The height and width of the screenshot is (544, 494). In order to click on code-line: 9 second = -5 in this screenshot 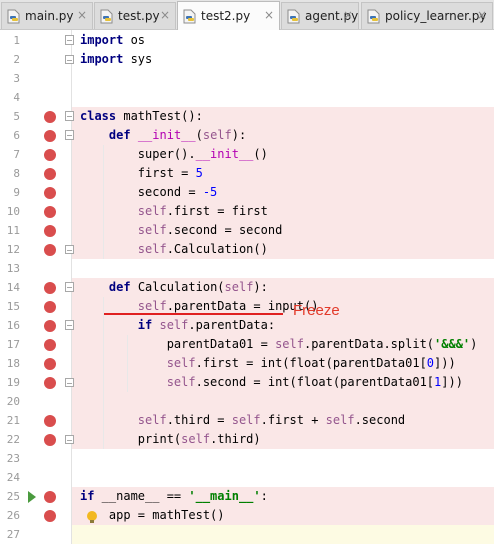, I will do `click(247, 192)`.